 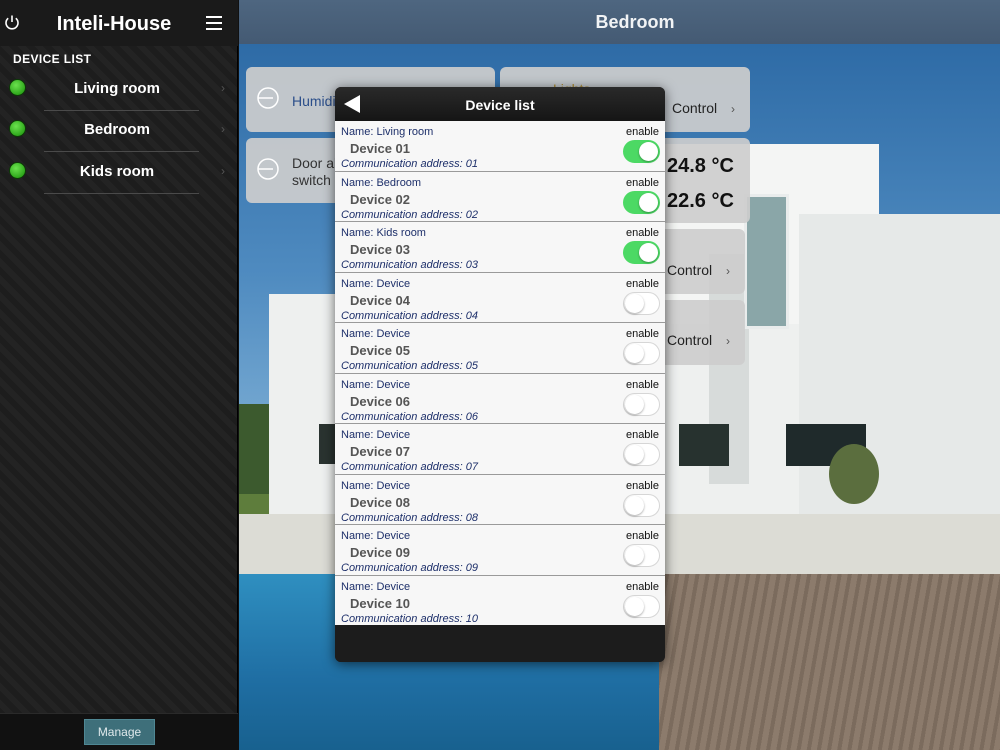 I want to click on device-id: Device 10, so click(x=380, y=603).